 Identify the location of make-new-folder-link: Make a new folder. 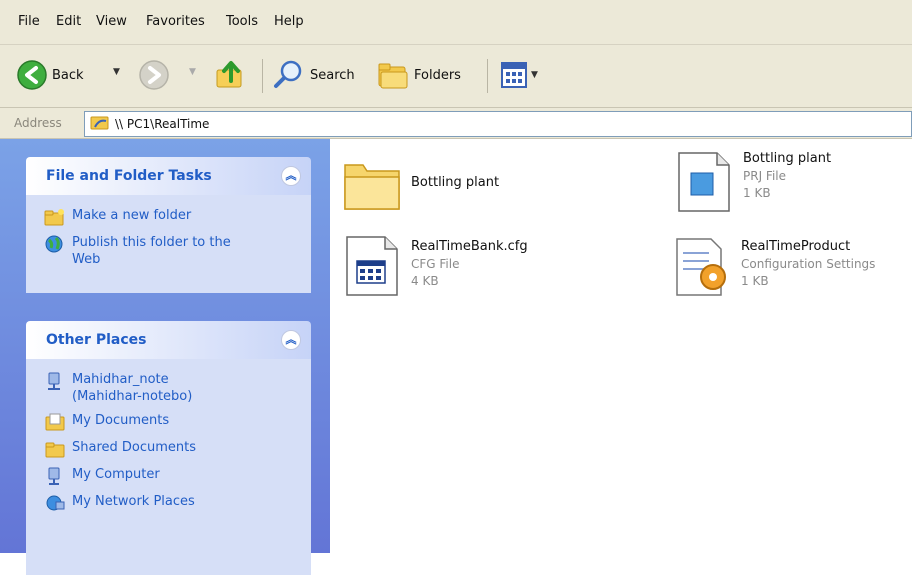
(172, 217).